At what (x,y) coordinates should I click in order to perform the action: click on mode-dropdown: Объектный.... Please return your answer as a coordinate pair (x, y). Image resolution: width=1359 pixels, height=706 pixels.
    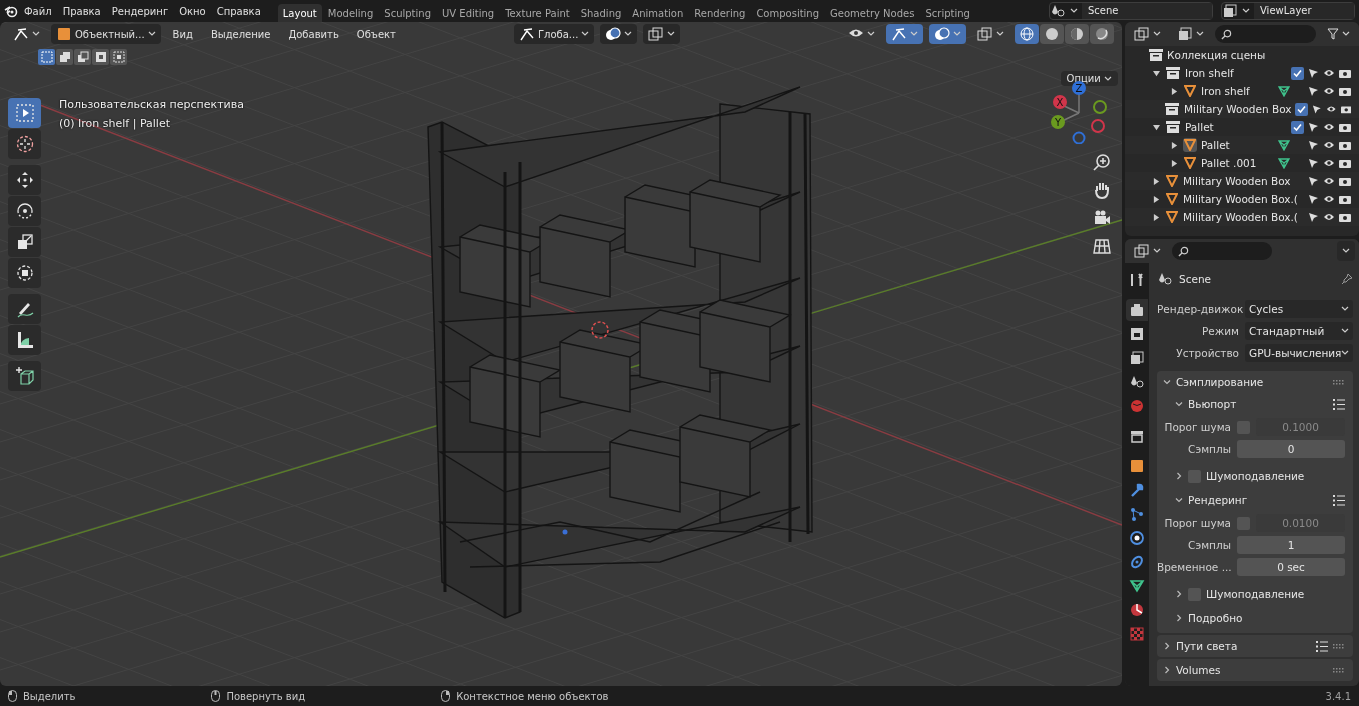
    Looking at the image, I should click on (106, 34).